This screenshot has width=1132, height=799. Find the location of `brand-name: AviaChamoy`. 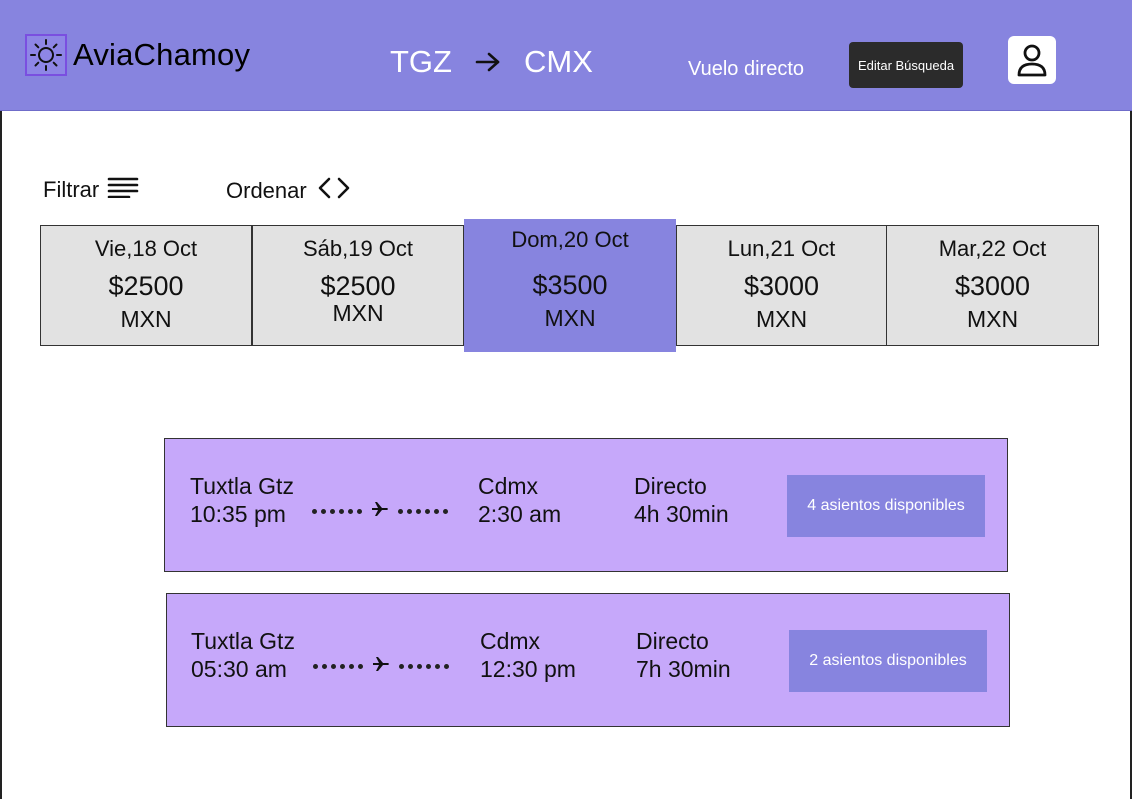

brand-name: AviaChamoy is located at coordinates (162, 54).